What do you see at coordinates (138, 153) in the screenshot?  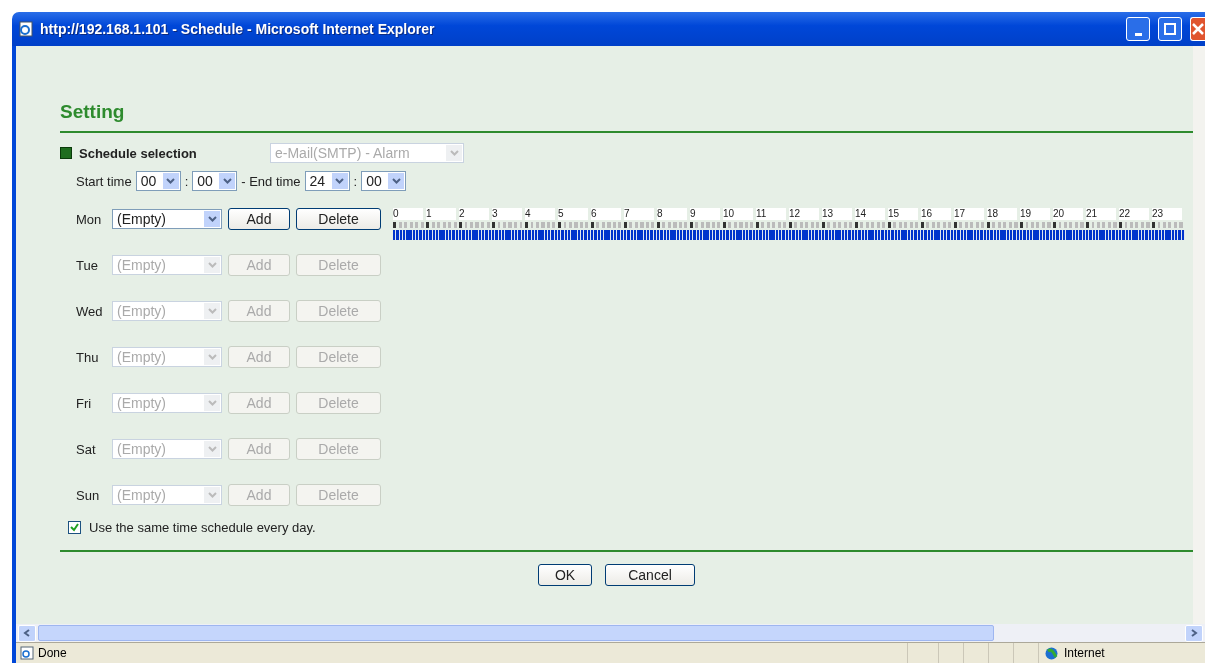 I see `field-label: Schedule selection` at bounding box center [138, 153].